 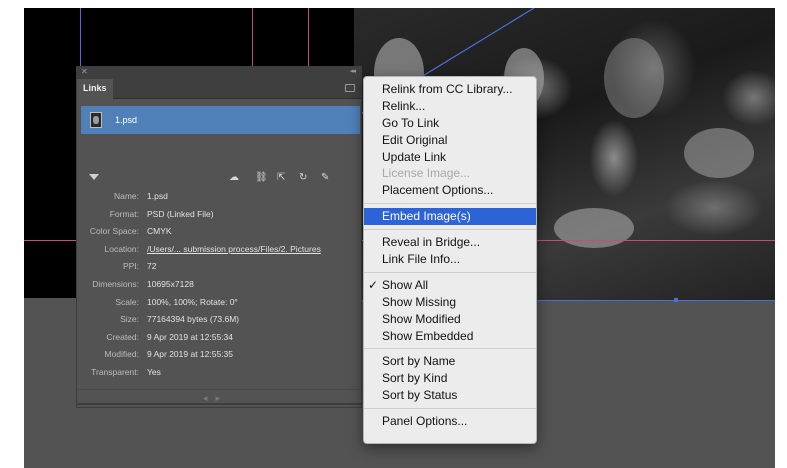 What do you see at coordinates (180, 213) in the screenshot?
I see `info-value: PSD (Linked File)` at bounding box center [180, 213].